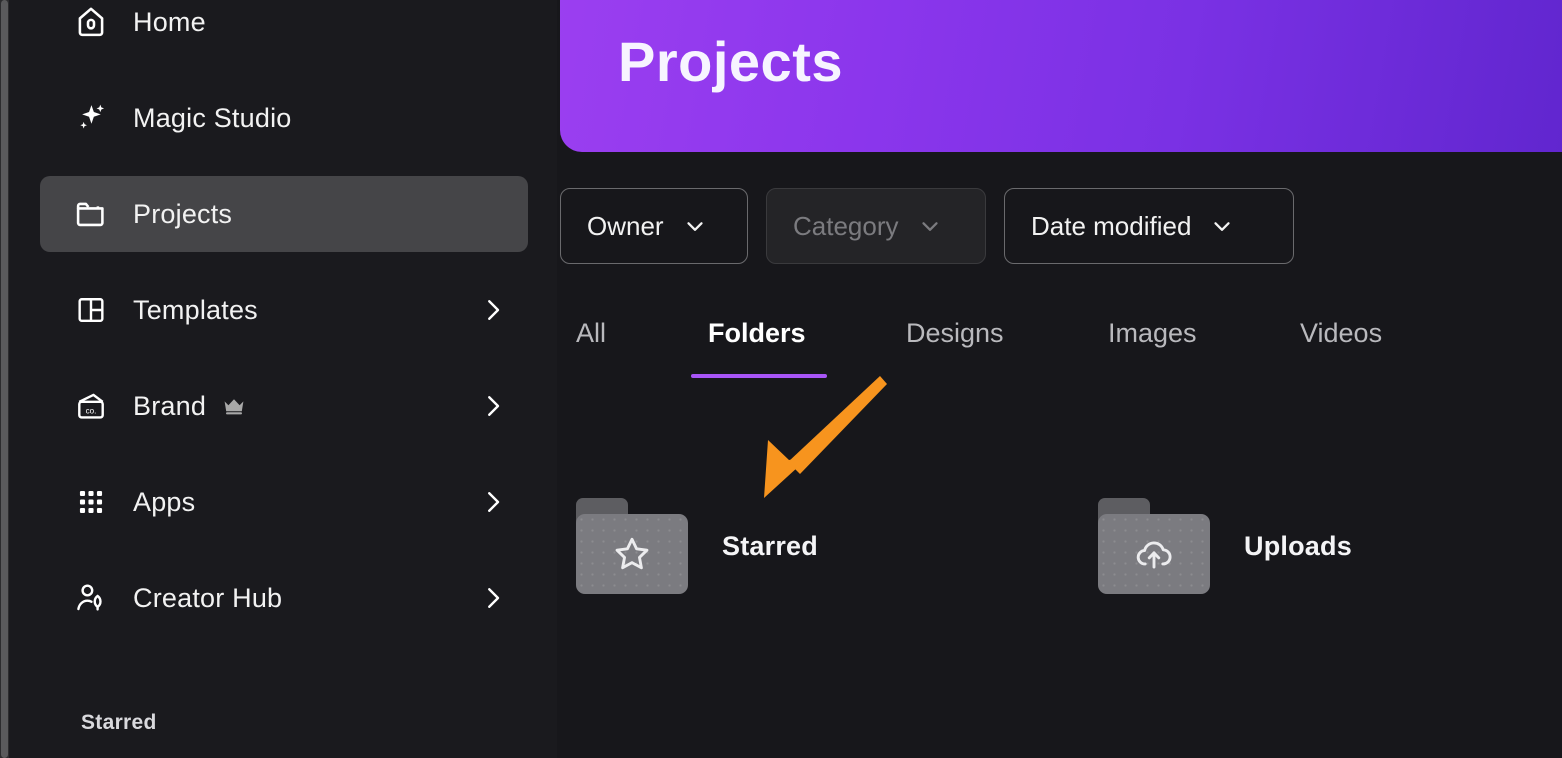 This screenshot has width=1562, height=758. What do you see at coordinates (1341, 333) in the screenshot?
I see `tab-label: Videos` at bounding box center [1341, 333].